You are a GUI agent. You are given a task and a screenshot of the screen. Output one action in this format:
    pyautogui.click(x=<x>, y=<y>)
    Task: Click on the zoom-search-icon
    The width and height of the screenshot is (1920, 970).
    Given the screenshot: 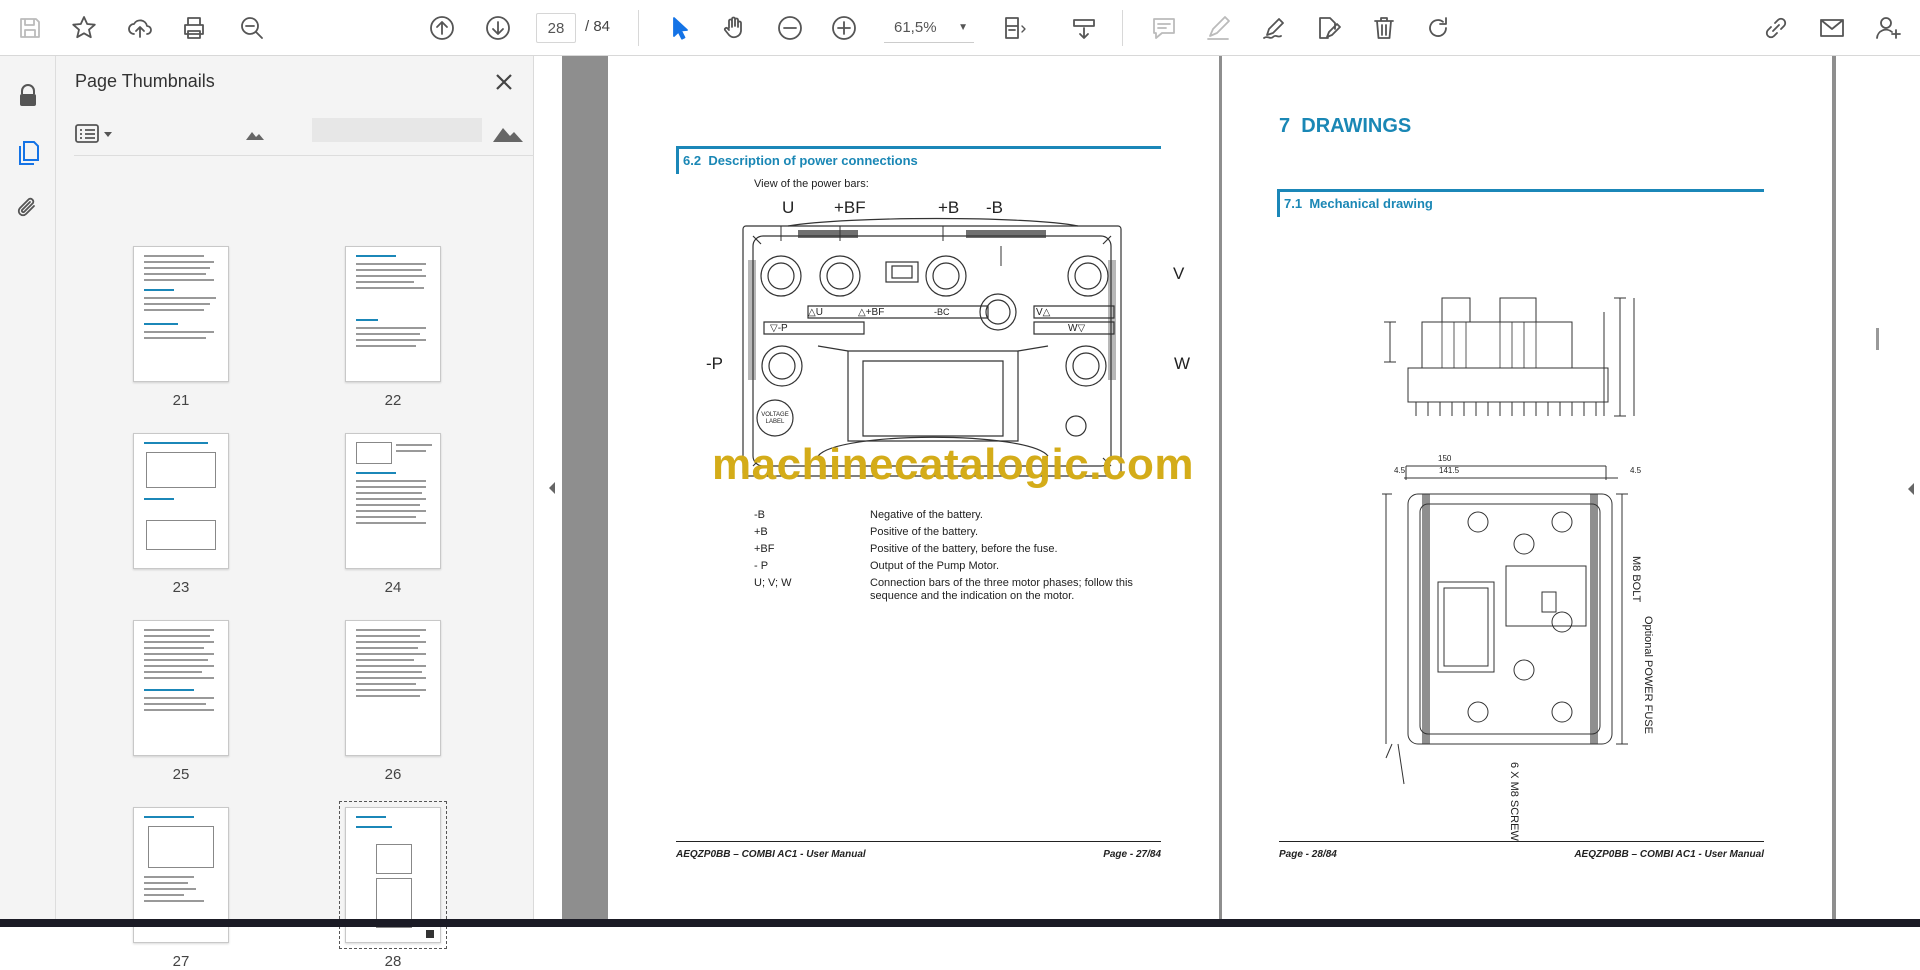 What is the action you would take?
    pyautogui.click(x=252, y=28)
    